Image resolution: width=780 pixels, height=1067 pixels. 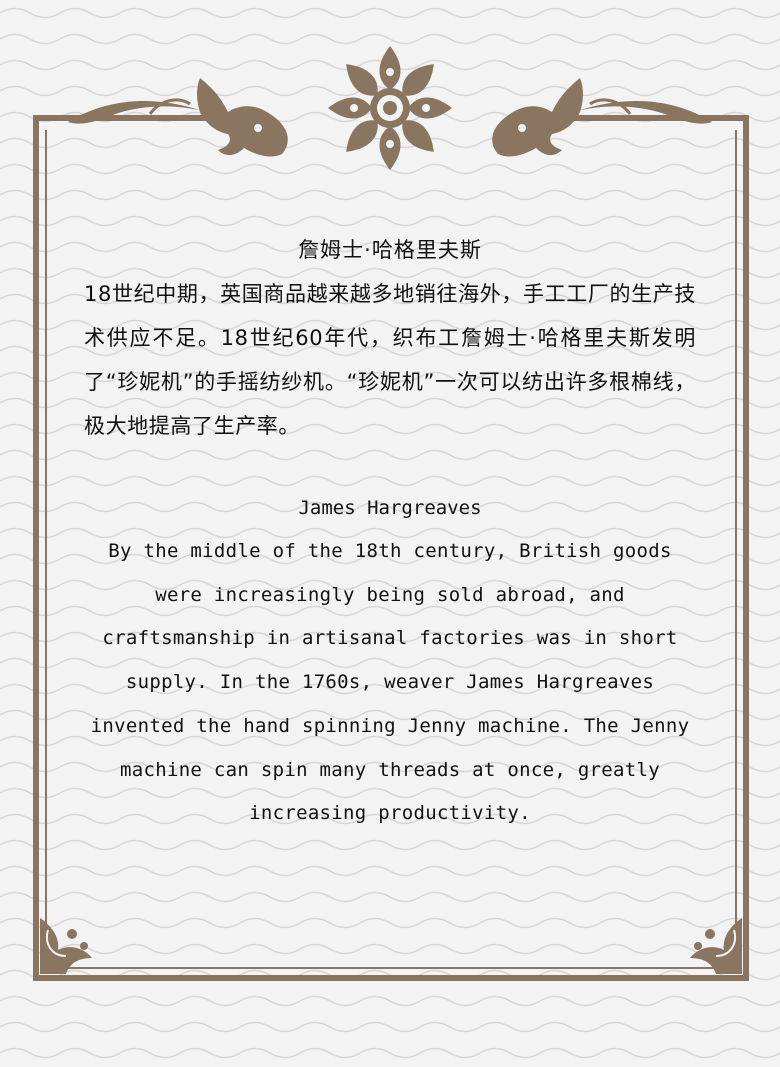 What do you see at coordinates (66, 946) in the screenshot?
I see `bottom-left-corner-ornament` at bounding box center [66, 946].